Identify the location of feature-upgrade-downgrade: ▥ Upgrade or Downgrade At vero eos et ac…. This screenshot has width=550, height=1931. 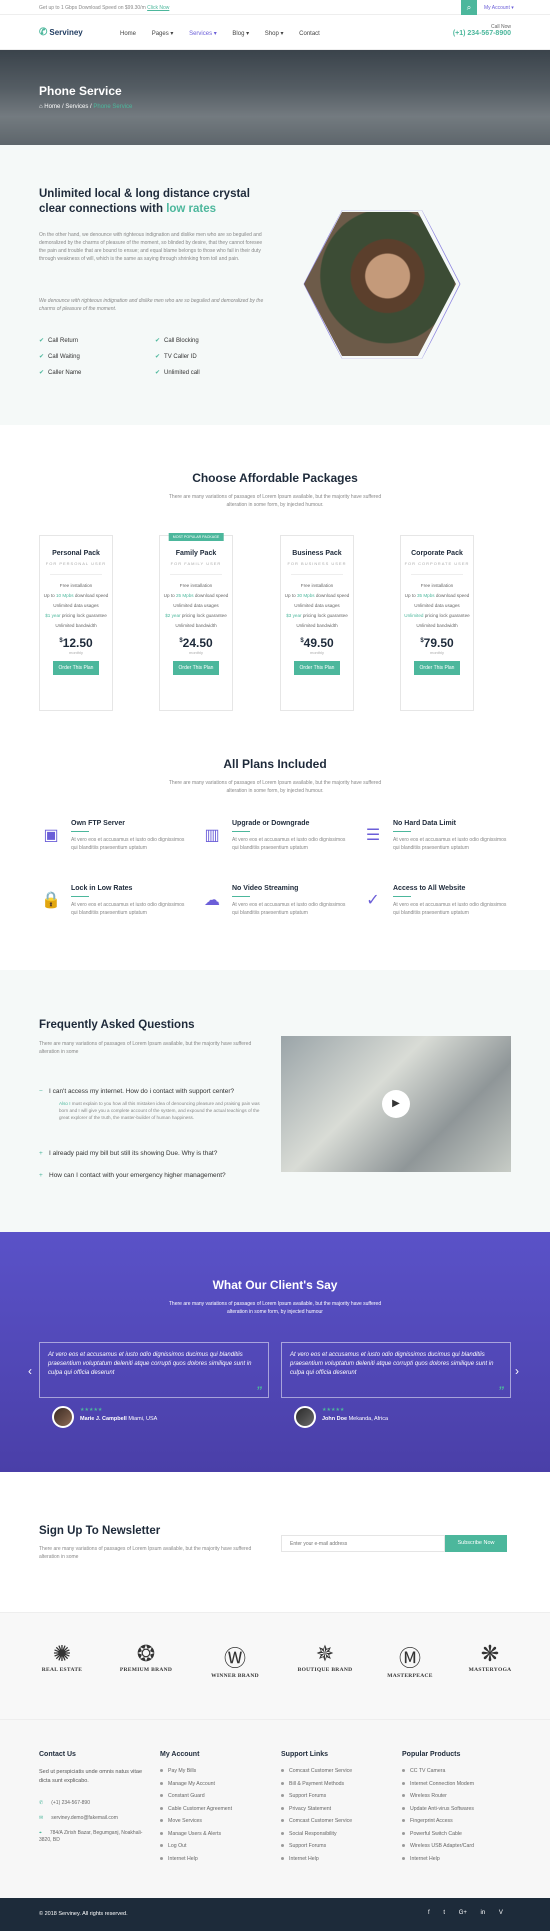
(275, 845).